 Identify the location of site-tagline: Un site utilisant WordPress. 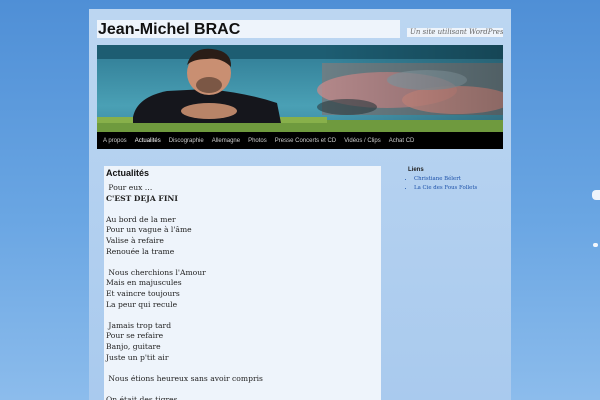
(455, 32).